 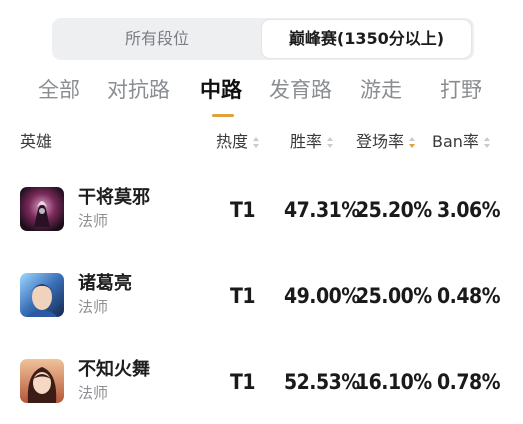 What do you see at coordinates (394, 210) in the screenshot?
I see `pick-rate-value: 25.20%` at bounding box center [394, 210].